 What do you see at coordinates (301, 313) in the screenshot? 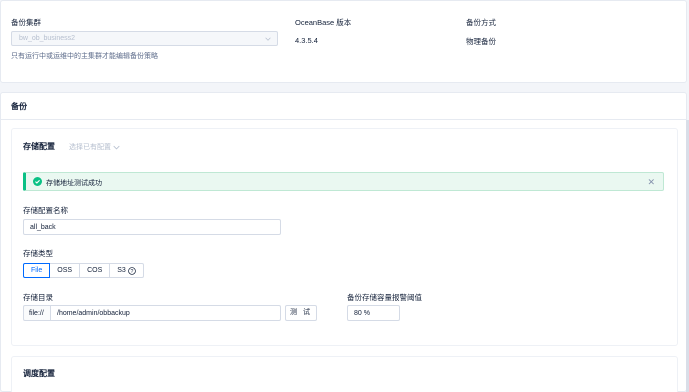
I see `test-button: 测 试` at bounding box center [301, 313].